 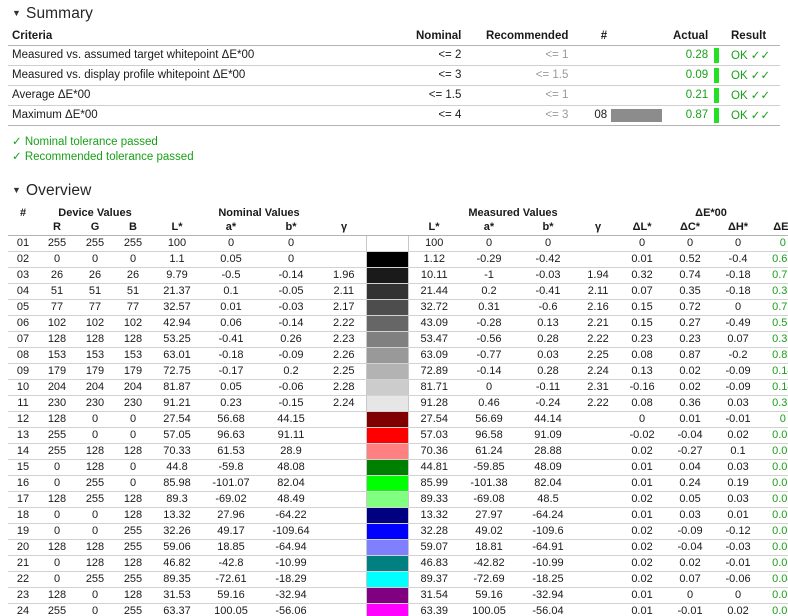 What do you see at coordinates (738, 275) in the screenshot?
I see `overview-cell-dH: -0.18` at bounding box center [738, 275].